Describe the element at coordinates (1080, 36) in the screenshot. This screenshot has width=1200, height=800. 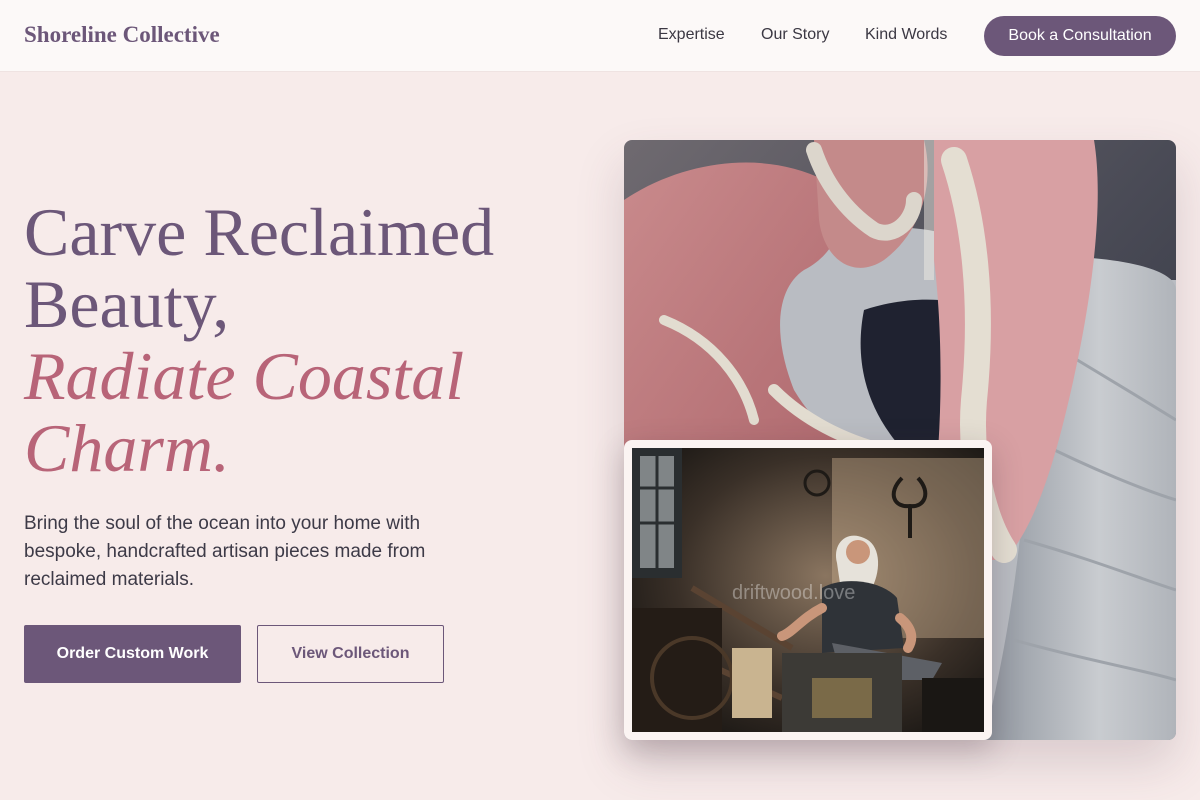
I see `book-consultation-button: Book a Consultation` at that location.